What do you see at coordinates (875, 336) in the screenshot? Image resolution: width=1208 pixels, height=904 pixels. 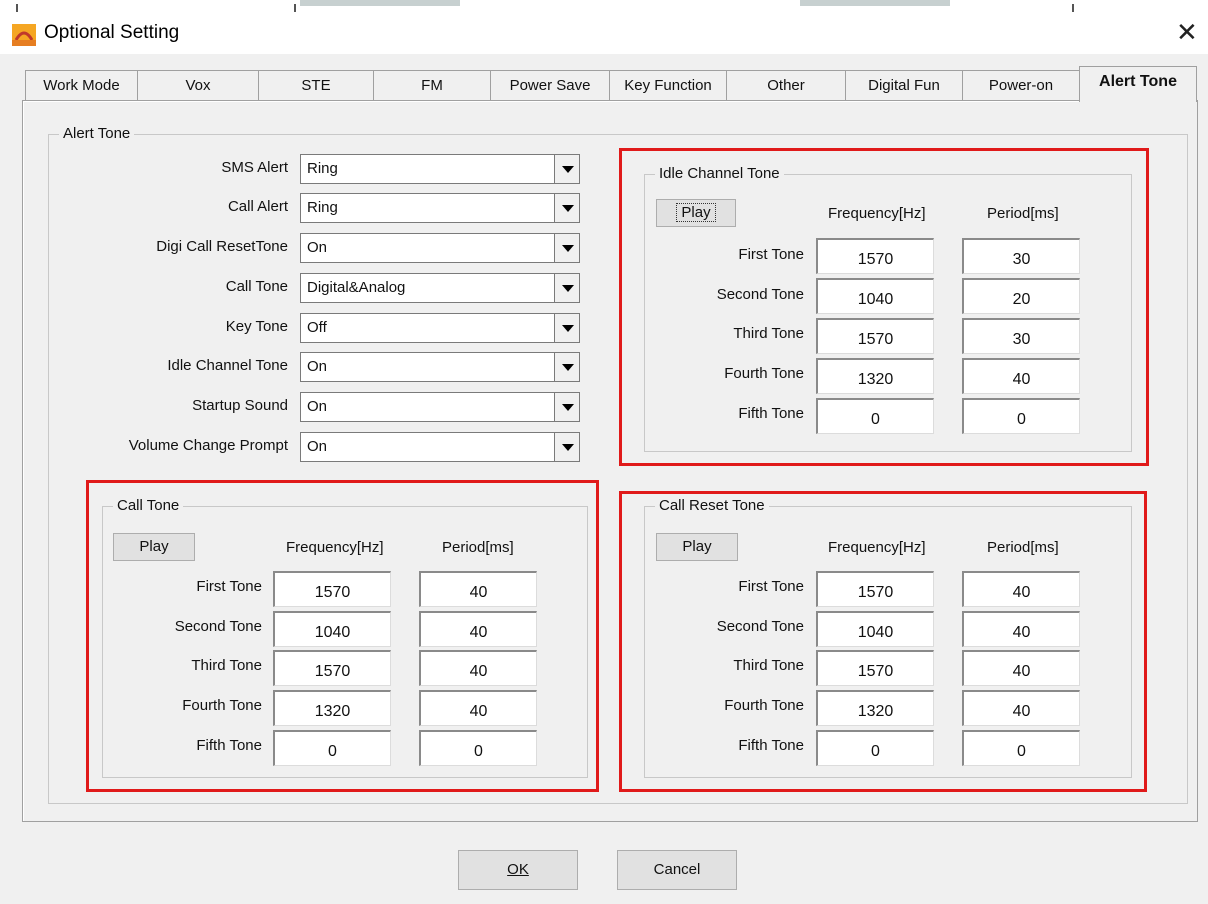 I see `idle-third-tone-frequency: 1570` at bounding box center [875, 336].